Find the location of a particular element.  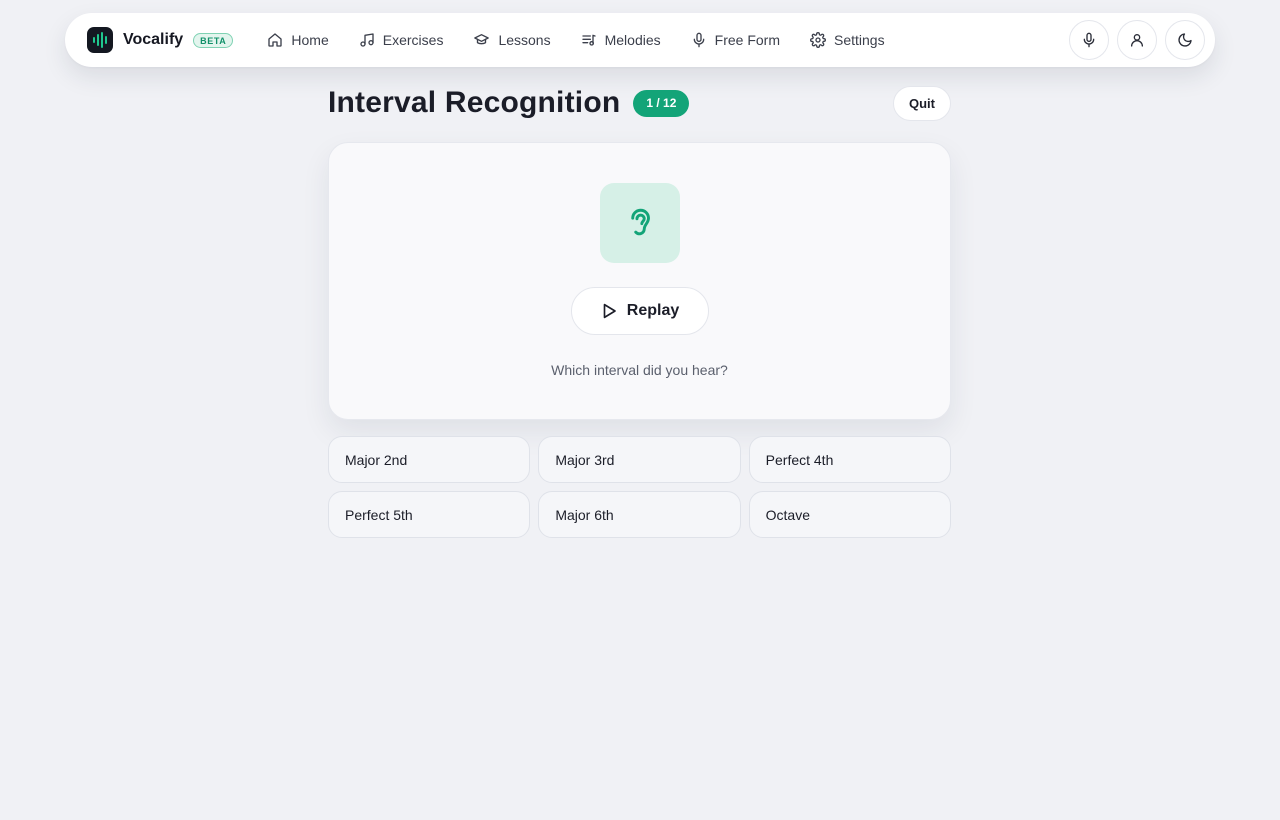

nav-item-home: Home is located at coordinates (298, 40).